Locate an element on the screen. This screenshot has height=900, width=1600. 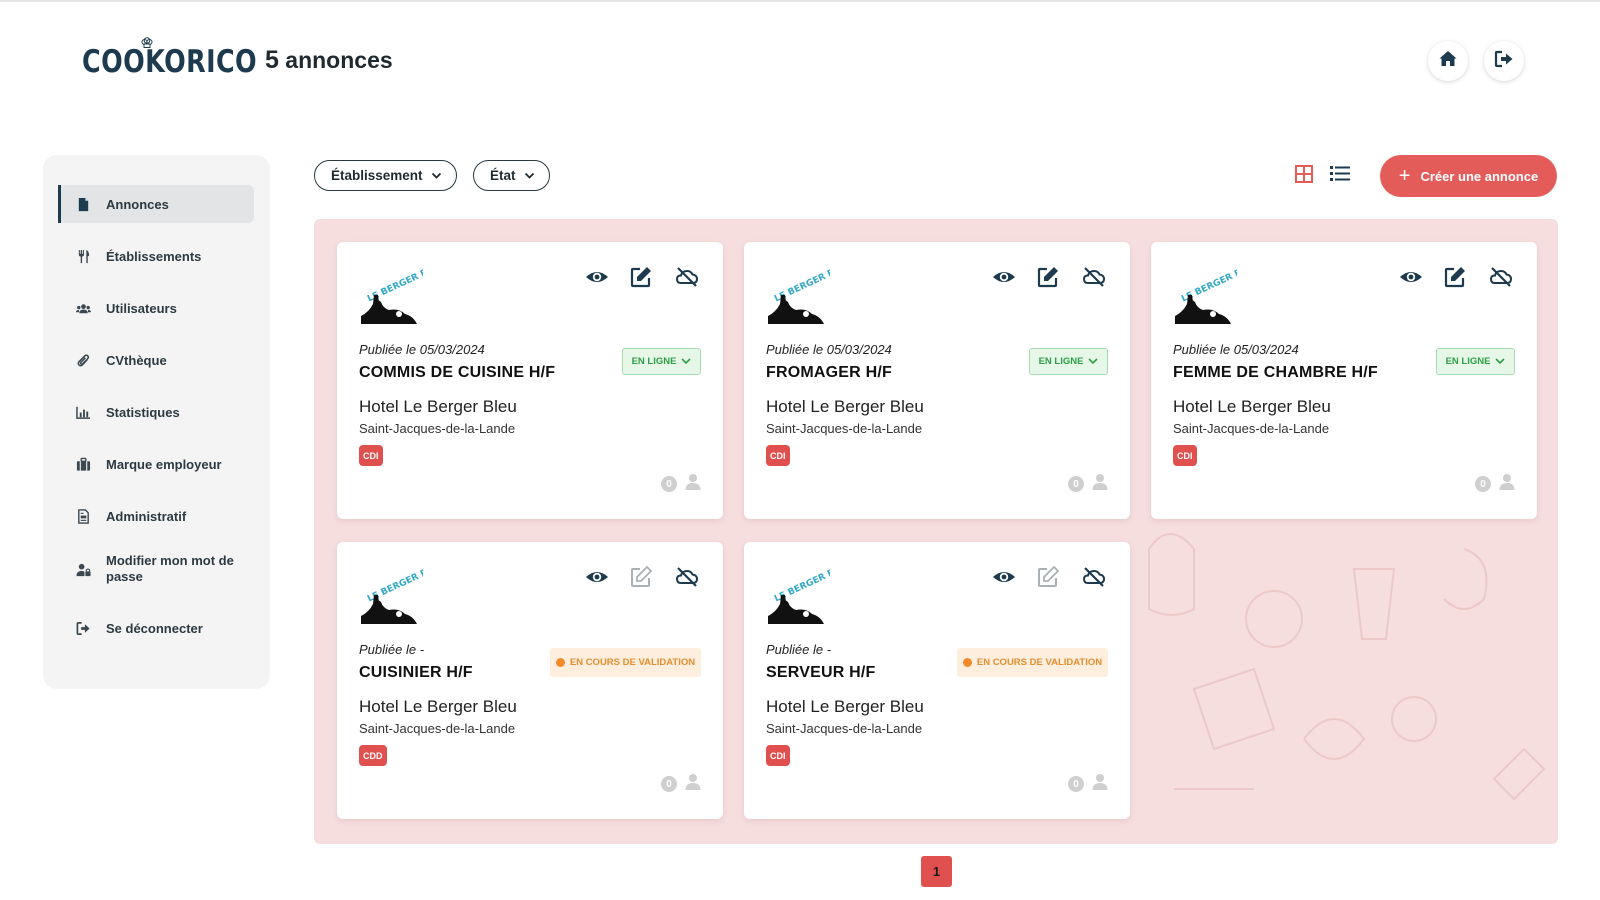
page-title: 5 annonces is located at coordinates (329, 60).